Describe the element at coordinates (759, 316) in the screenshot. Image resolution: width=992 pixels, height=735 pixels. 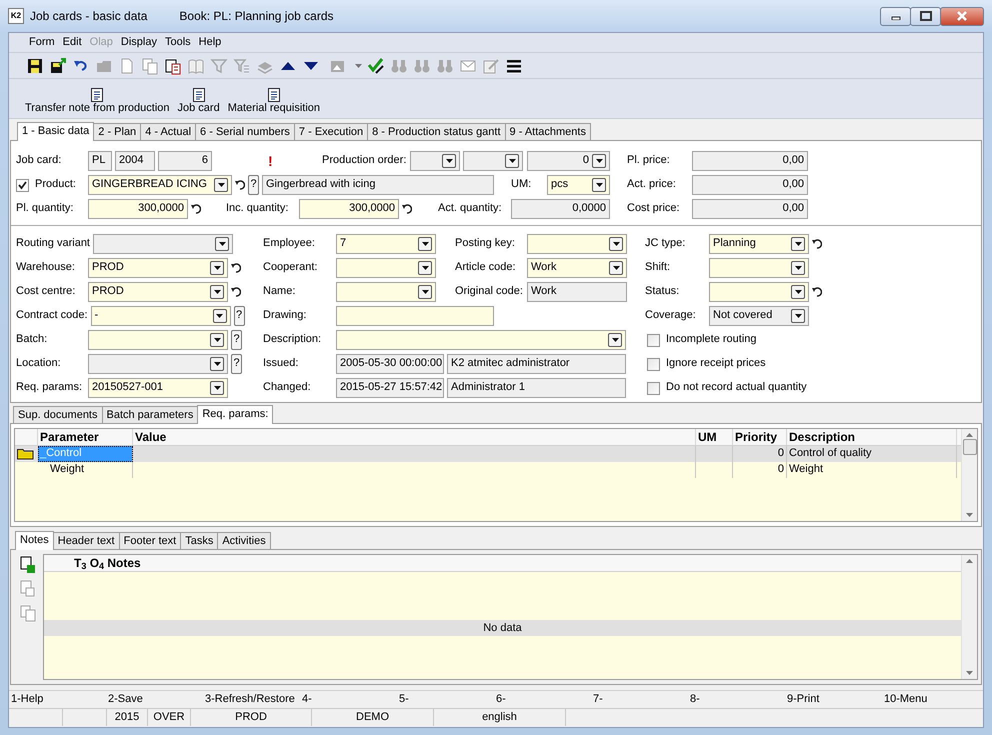
I see `combo-box: Not covered` at that location.